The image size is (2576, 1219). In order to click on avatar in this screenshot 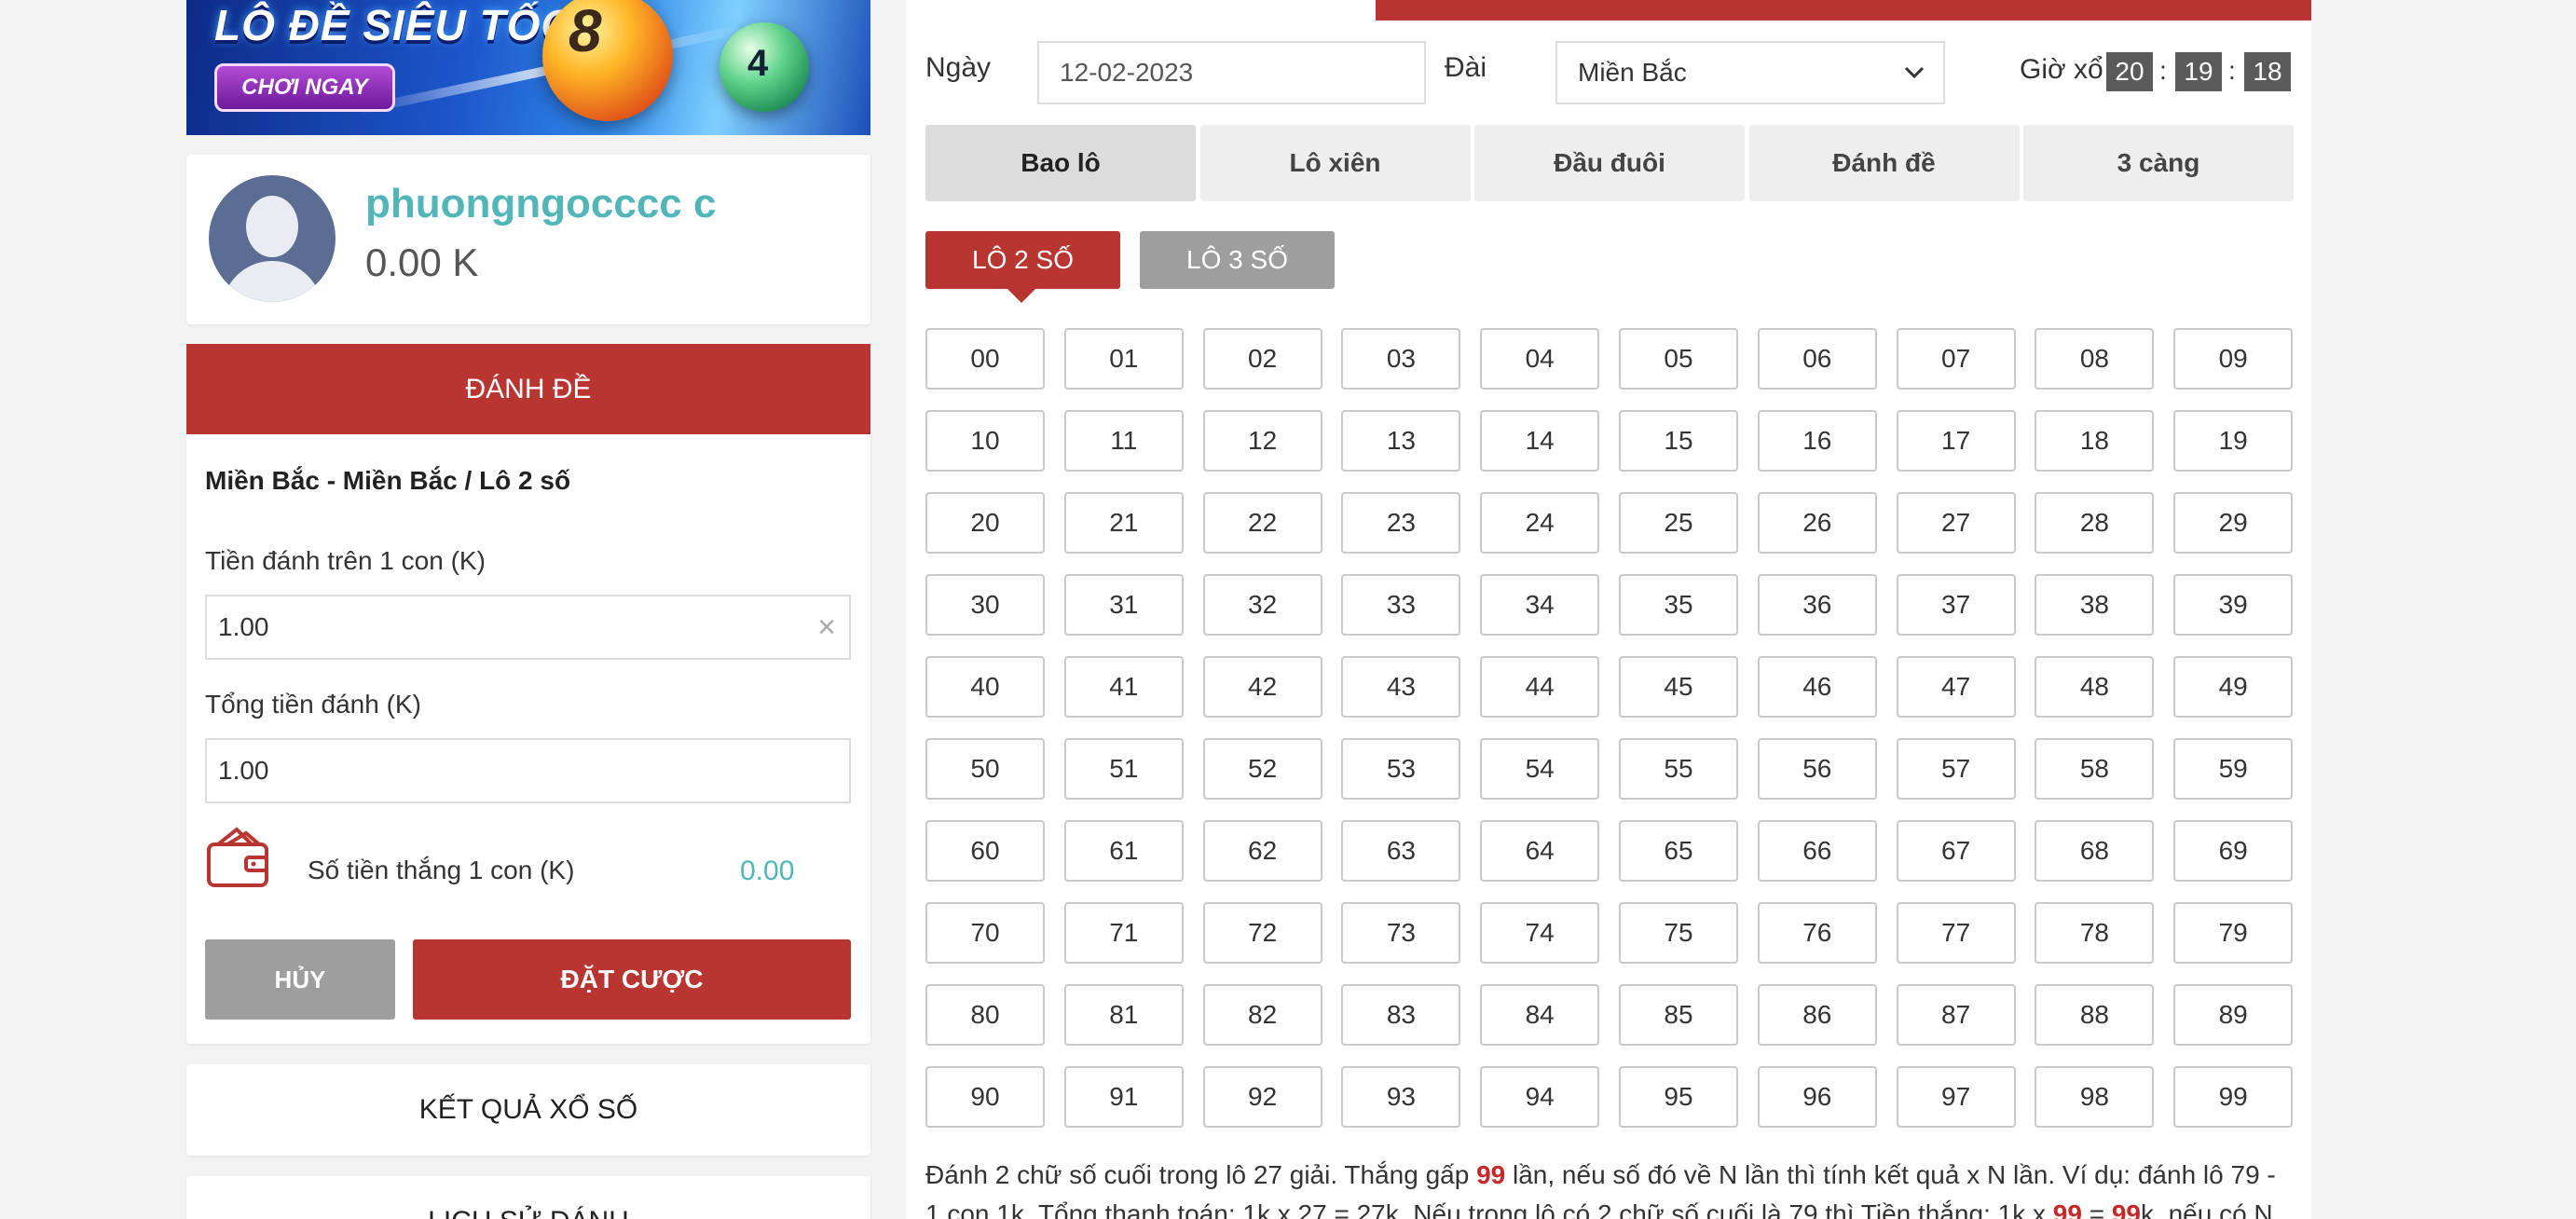, I will do `click(272, 238)`.